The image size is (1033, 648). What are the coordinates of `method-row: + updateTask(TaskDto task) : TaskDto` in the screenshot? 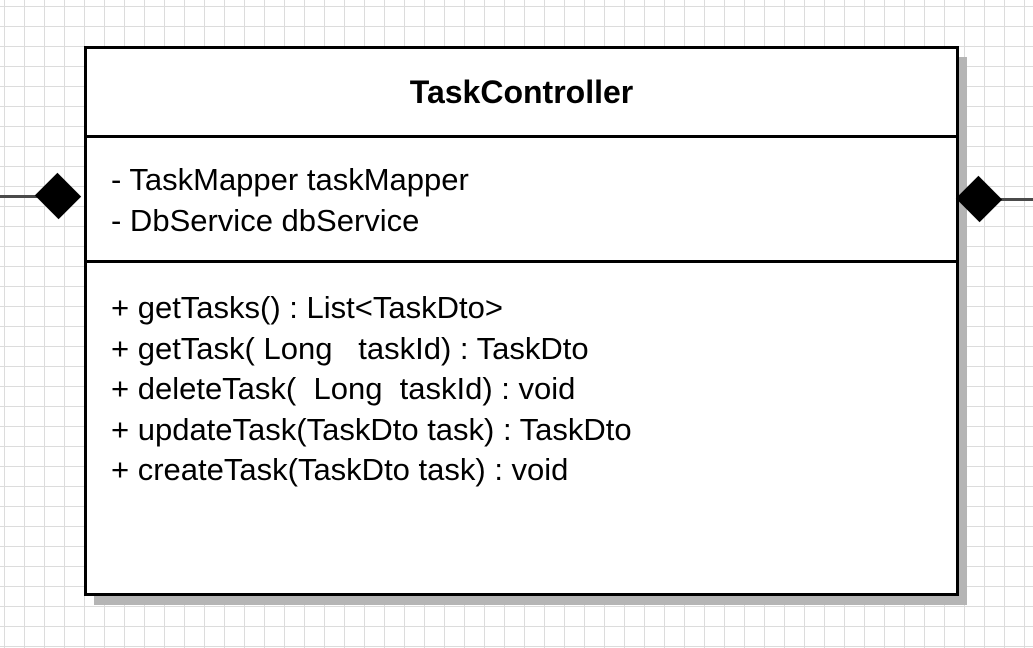 It's located at (371, 429).